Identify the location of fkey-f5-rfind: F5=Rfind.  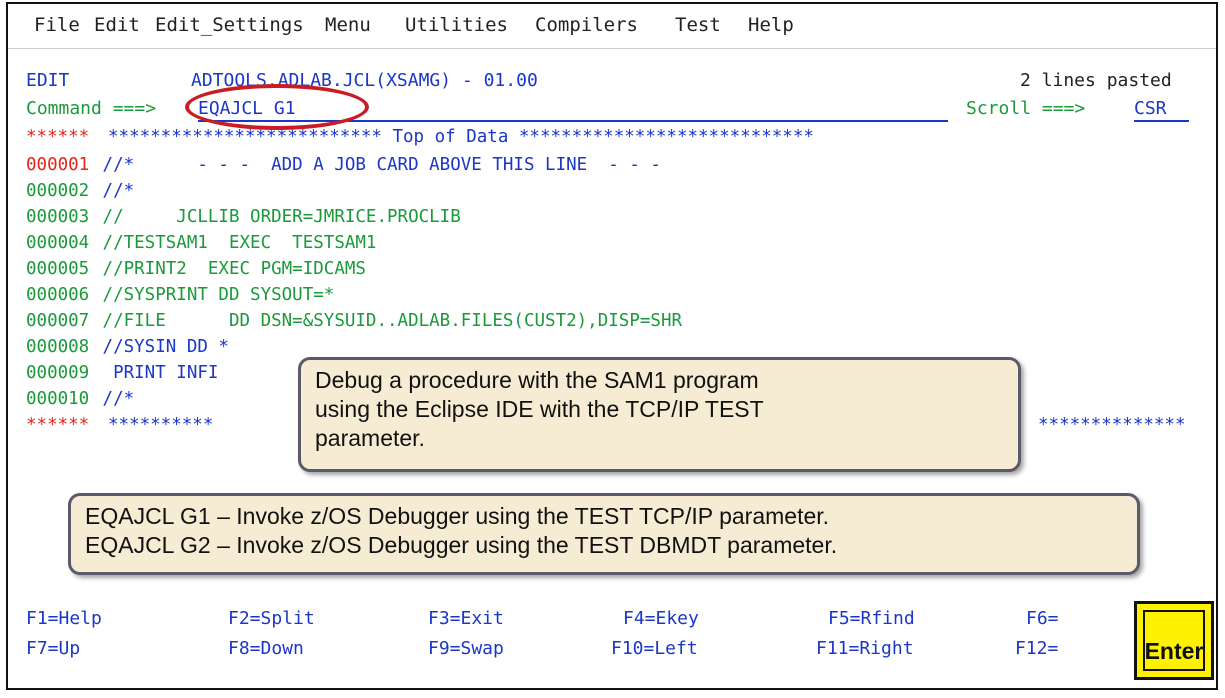
(871, 618).